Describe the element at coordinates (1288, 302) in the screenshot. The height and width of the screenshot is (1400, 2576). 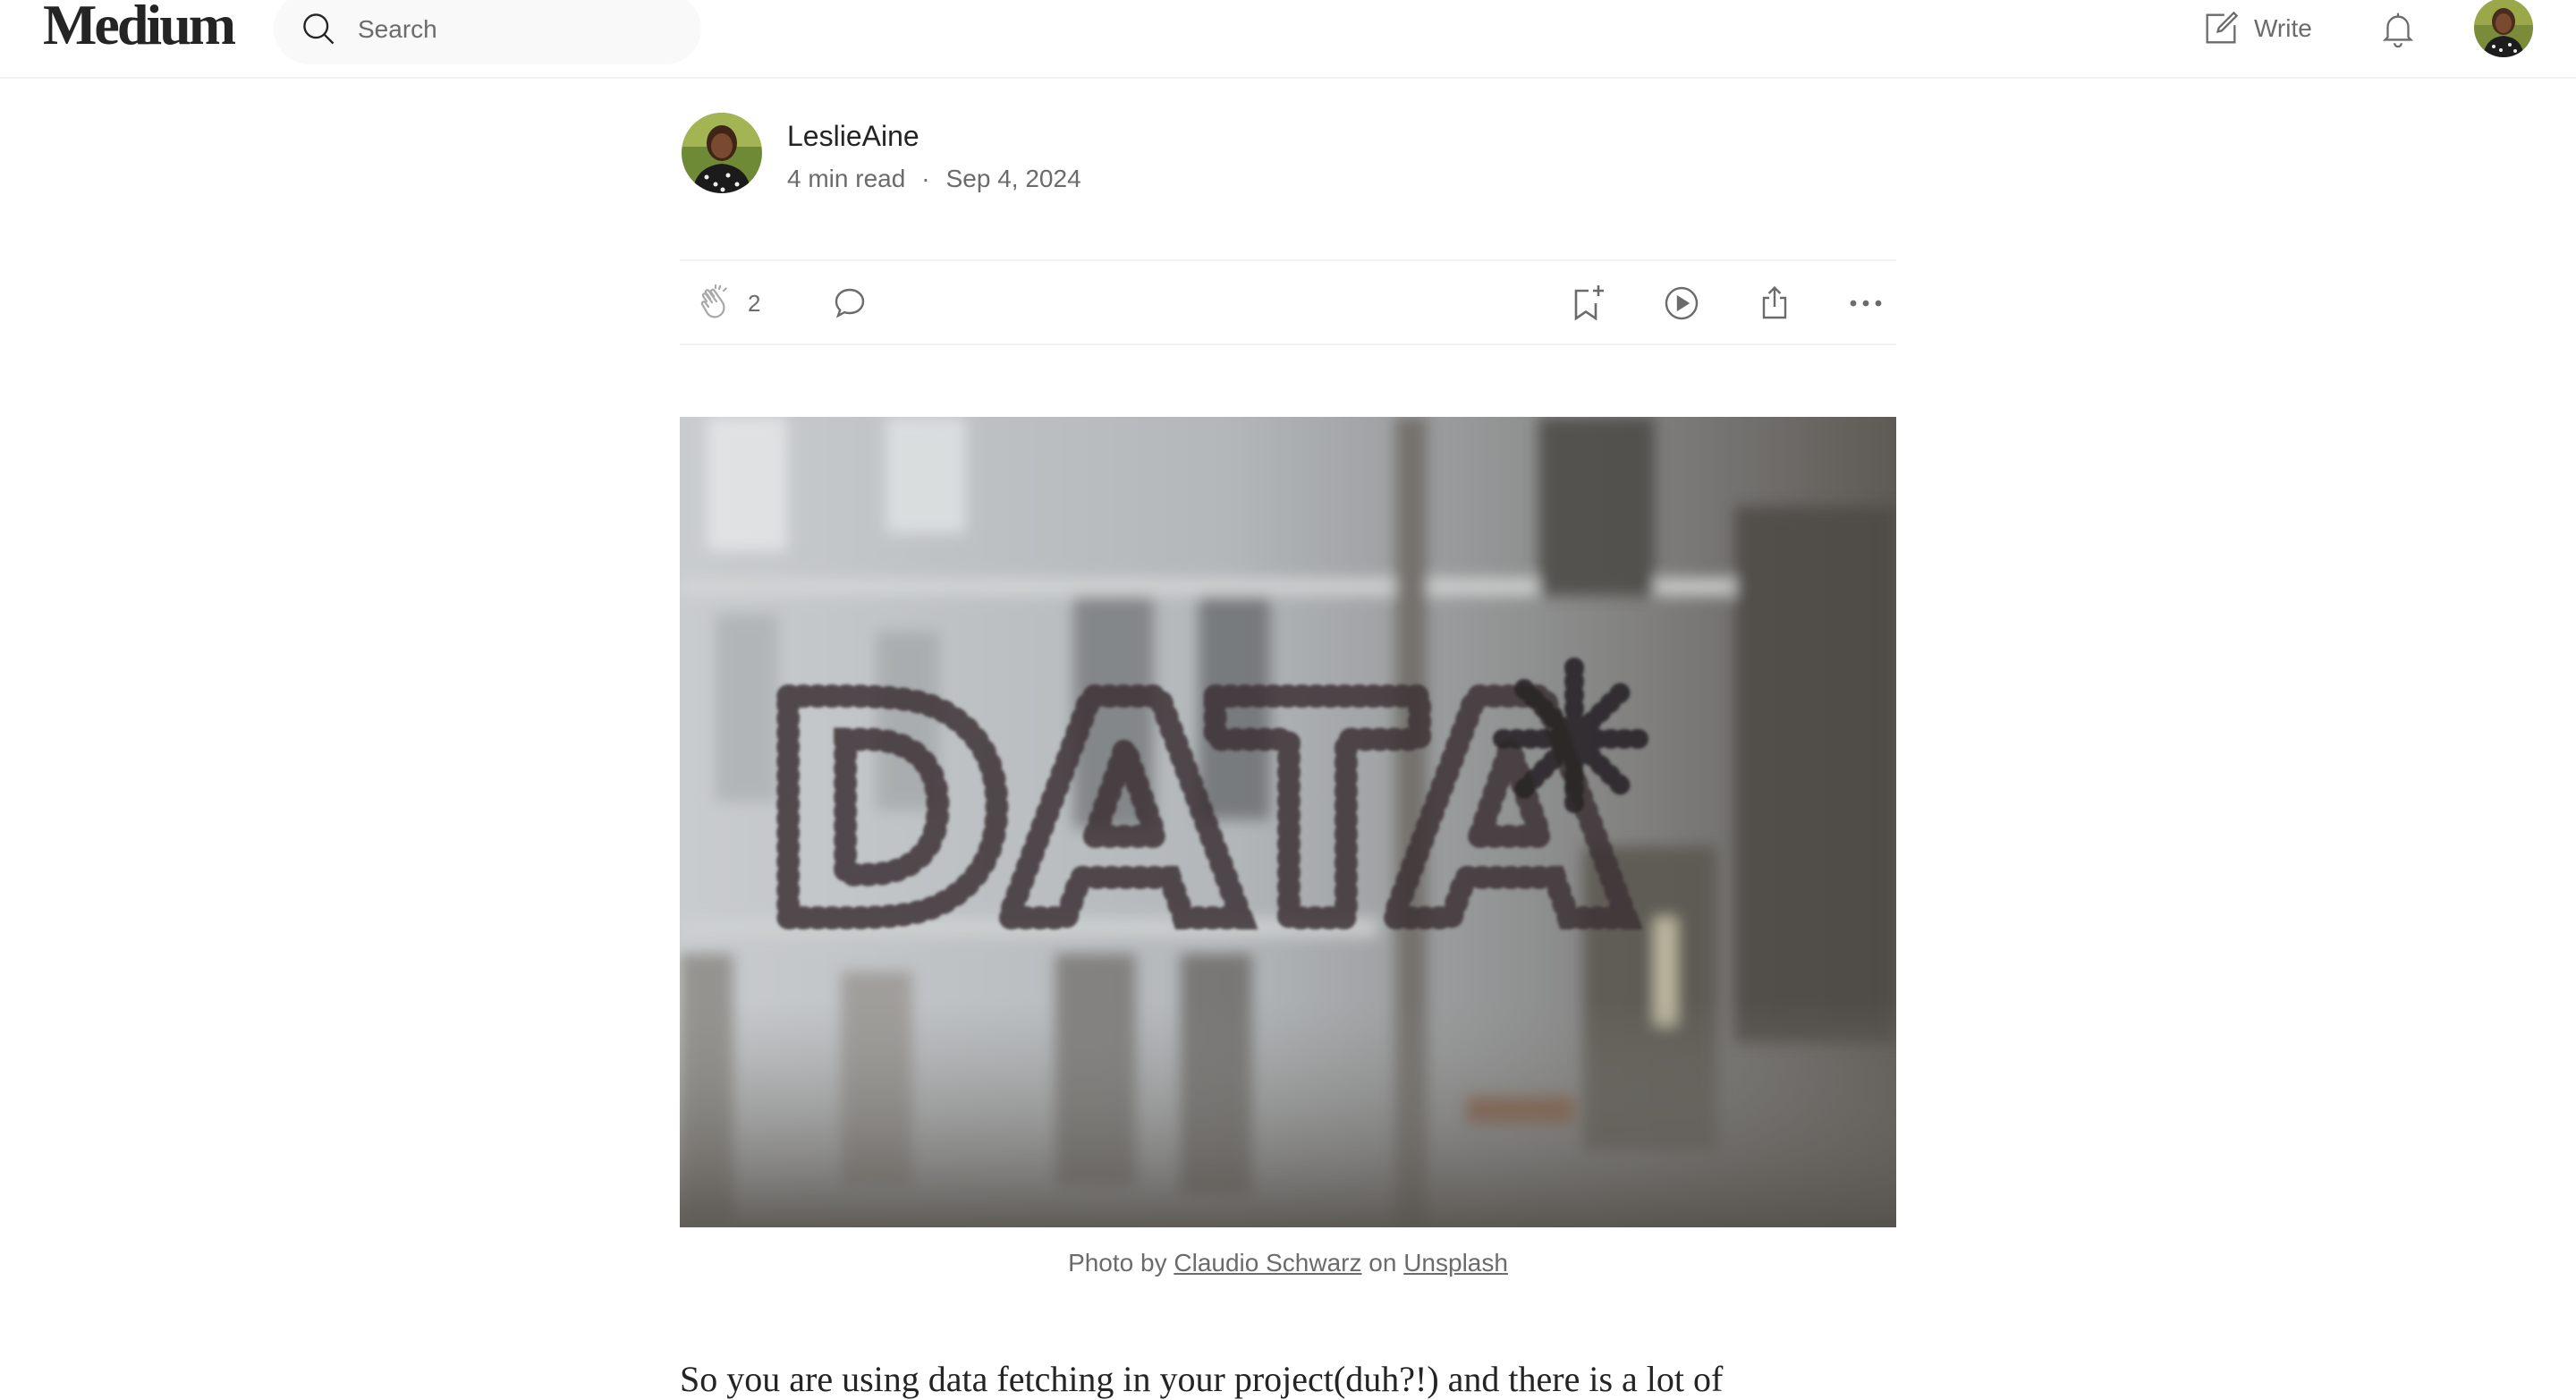
I see `article-action-bar: 2` at that location.